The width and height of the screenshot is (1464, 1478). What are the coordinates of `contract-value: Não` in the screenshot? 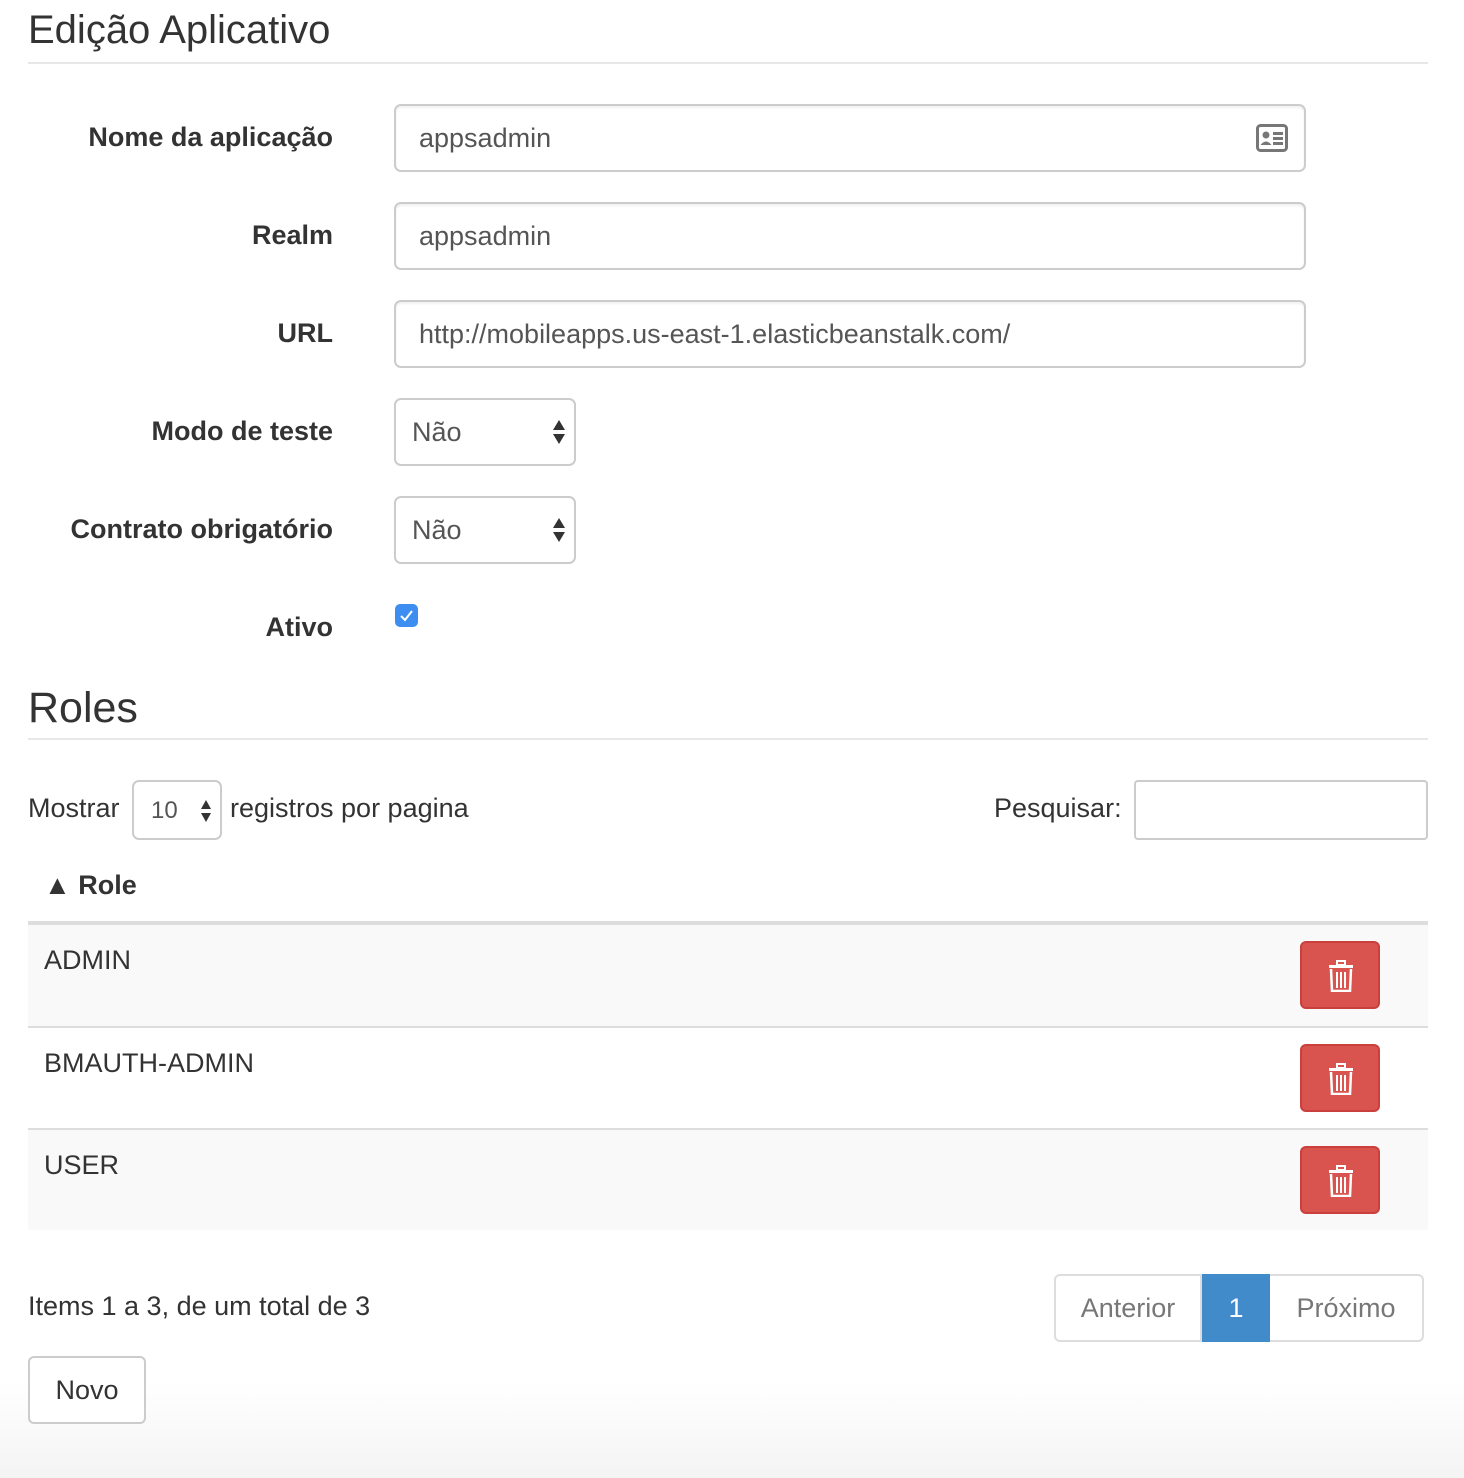 It's located at (437, 530).